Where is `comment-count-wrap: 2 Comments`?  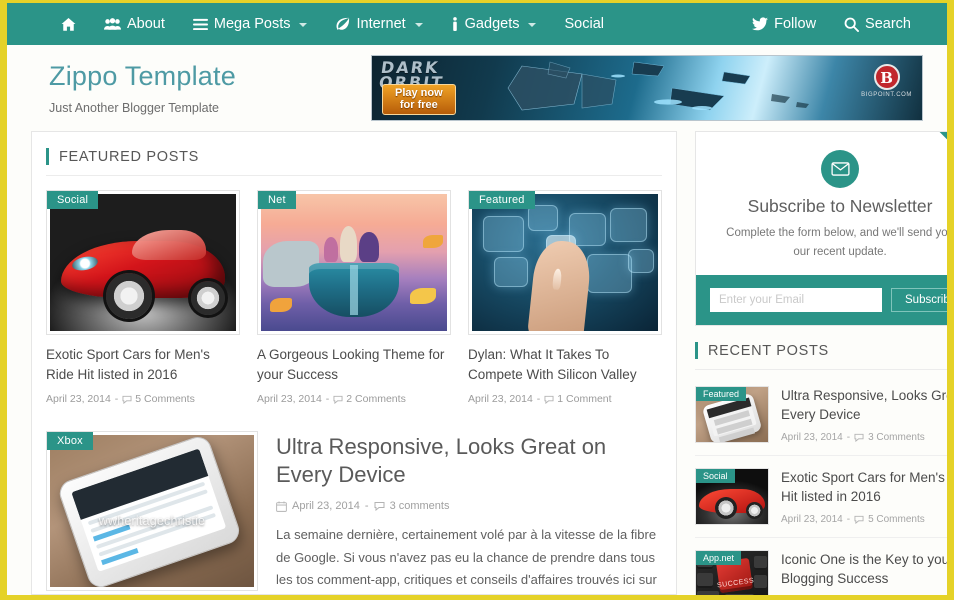
comment-count-wrap: 2 Comments is located at coordinates (369, 399).